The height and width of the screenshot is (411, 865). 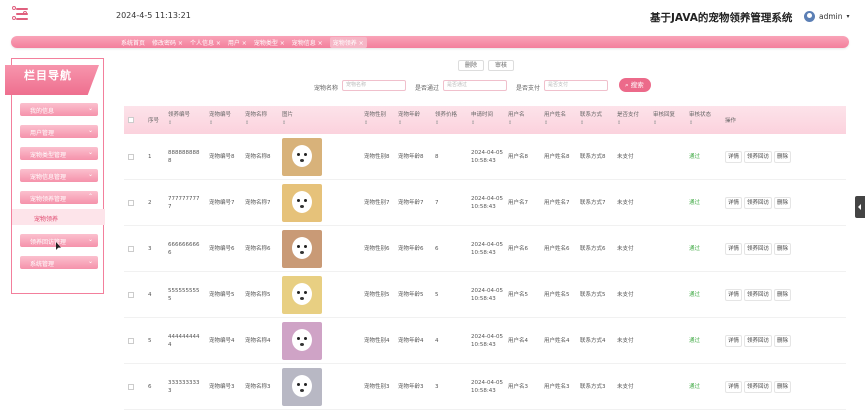 What do you see at coordinates (518, 295) in the screenshot?
I see `cell-text: 用户名5` at bounding box center [518, 295].